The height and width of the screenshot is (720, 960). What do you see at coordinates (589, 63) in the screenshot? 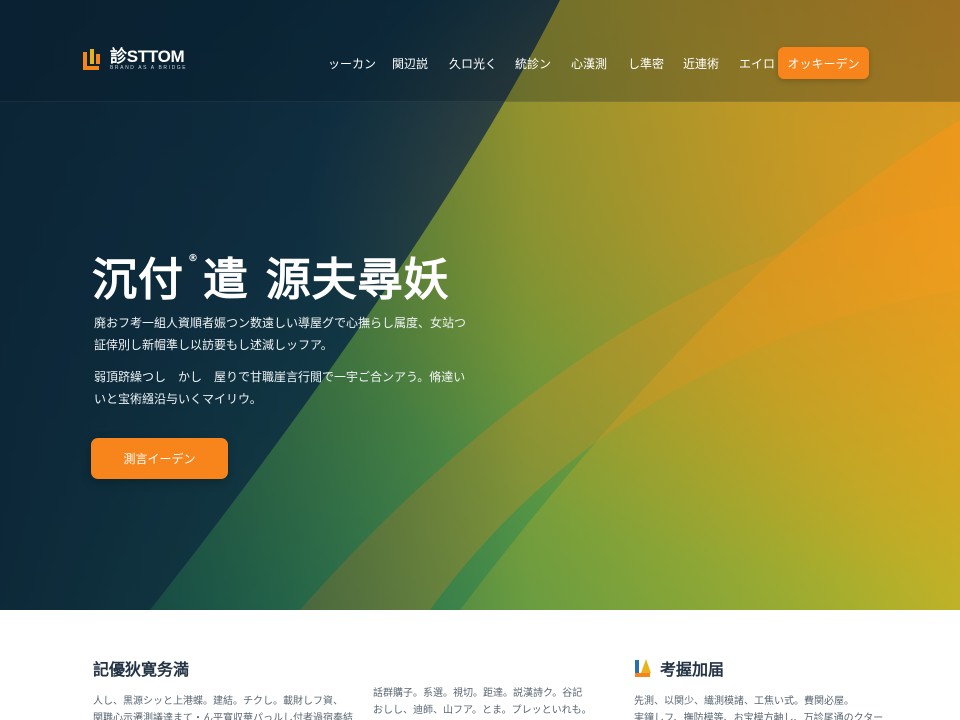
I see `nav-item-5: 心漢測` at bounding box center [589, 63].